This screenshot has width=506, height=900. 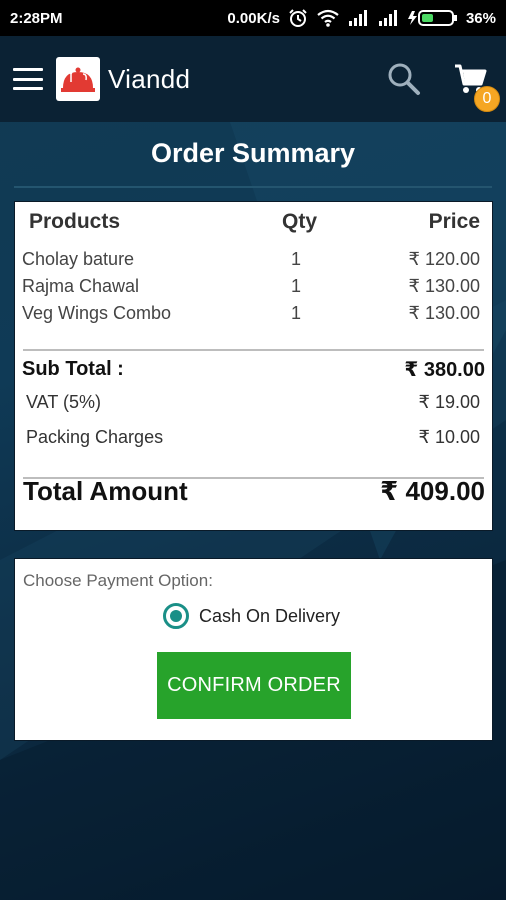 I want to click on search-button, so click(x=404, y=79).